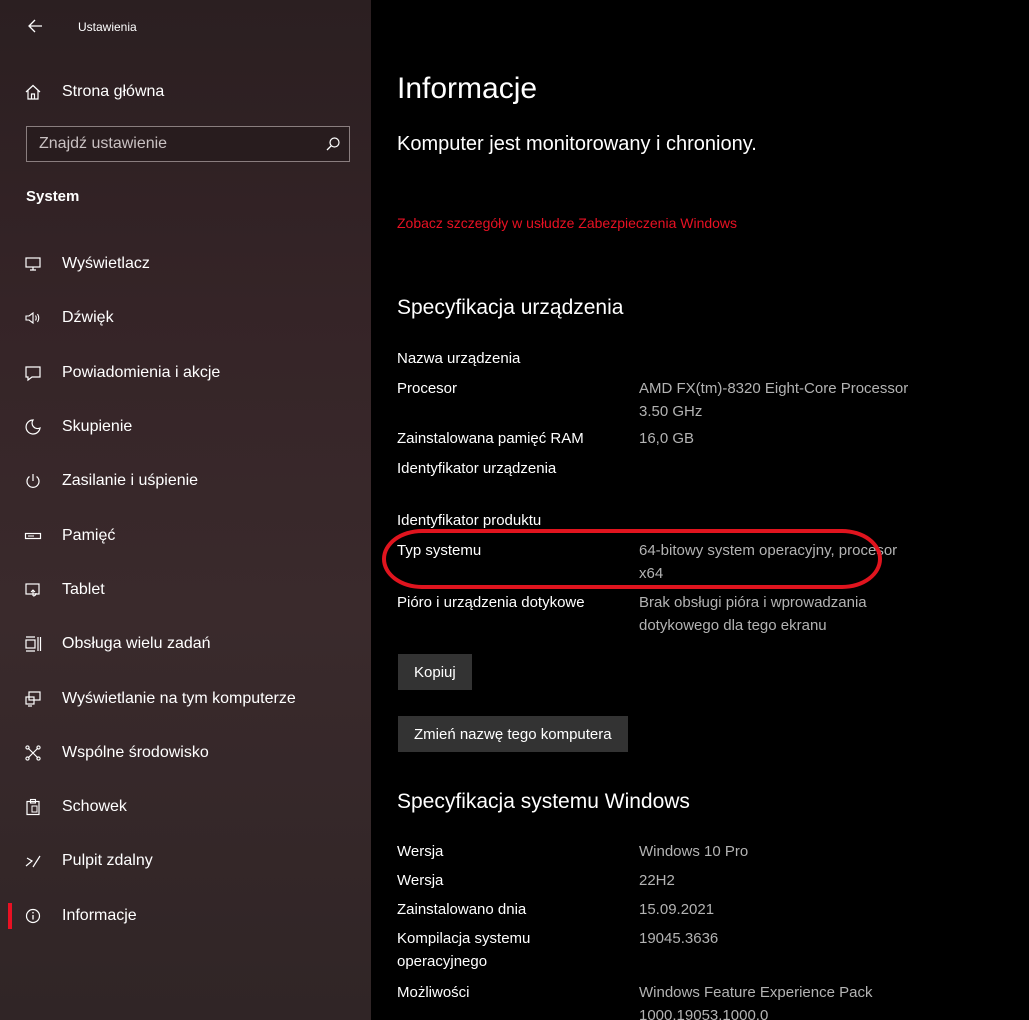 The height and width of the screenshot is (1020, 1029). What do you see at coordinates (33, 698) in the screenshot?
I see `project-icon` at bounding box center [33, 698].